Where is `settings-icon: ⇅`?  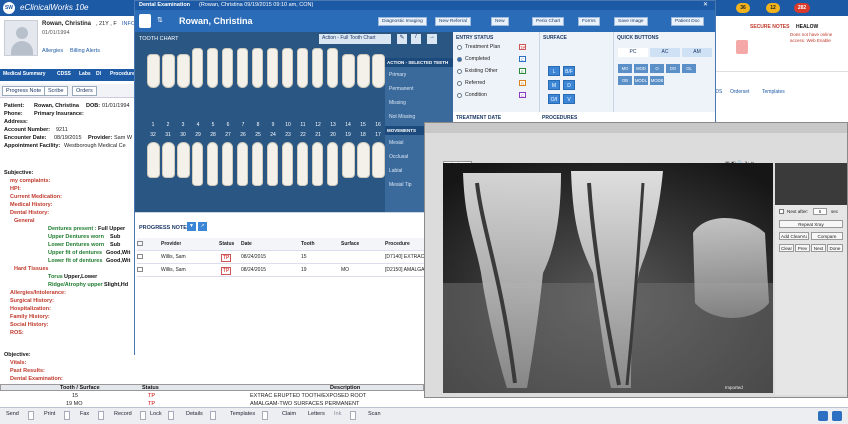
settings-icon: ⇅ is located at coordinates (160, 20).